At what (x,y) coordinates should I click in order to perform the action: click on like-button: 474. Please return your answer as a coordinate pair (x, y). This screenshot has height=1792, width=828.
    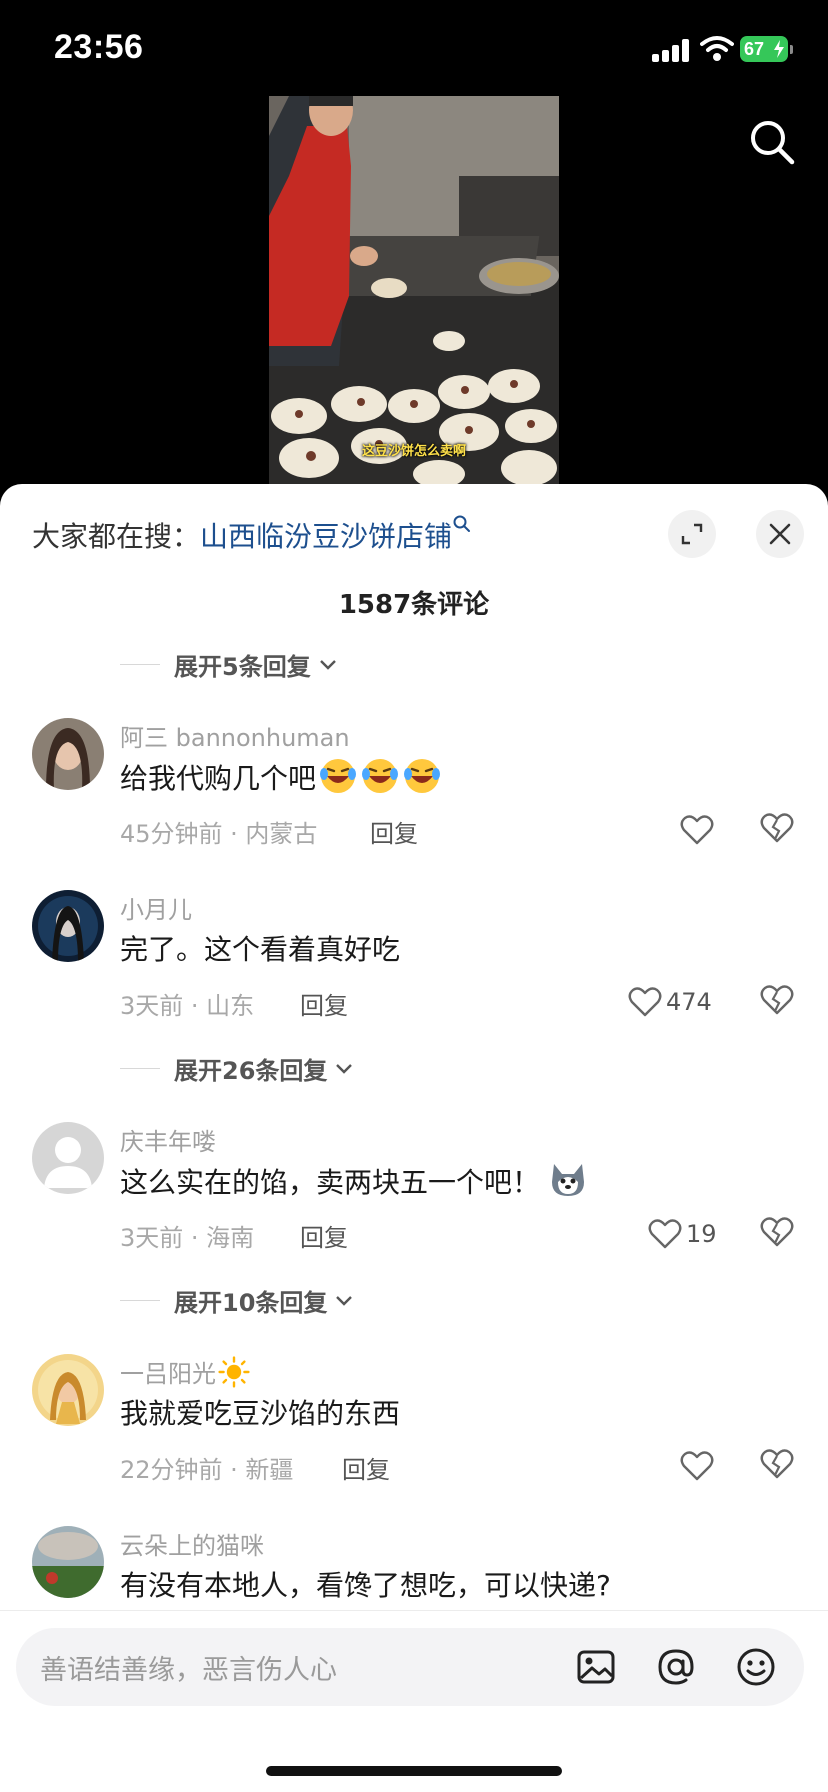
    Looking at the image, I should click on (670, 1002).